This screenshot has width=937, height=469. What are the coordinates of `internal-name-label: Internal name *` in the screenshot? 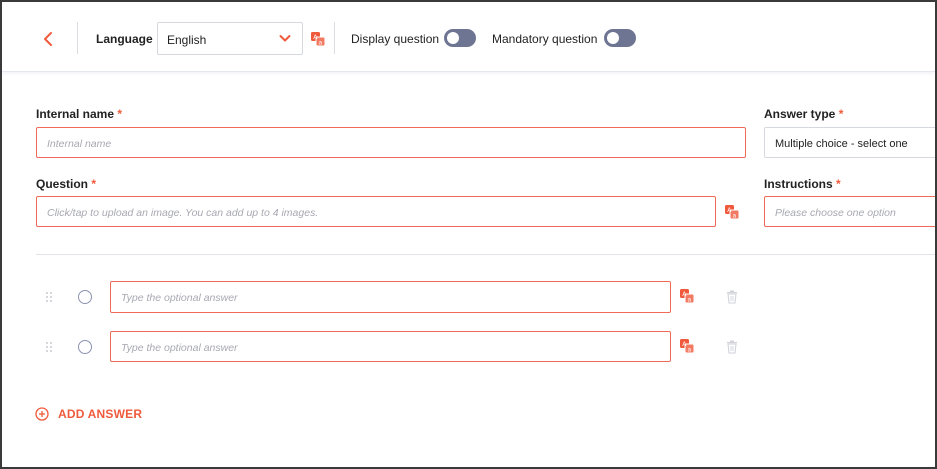 It's located at (79, 114).